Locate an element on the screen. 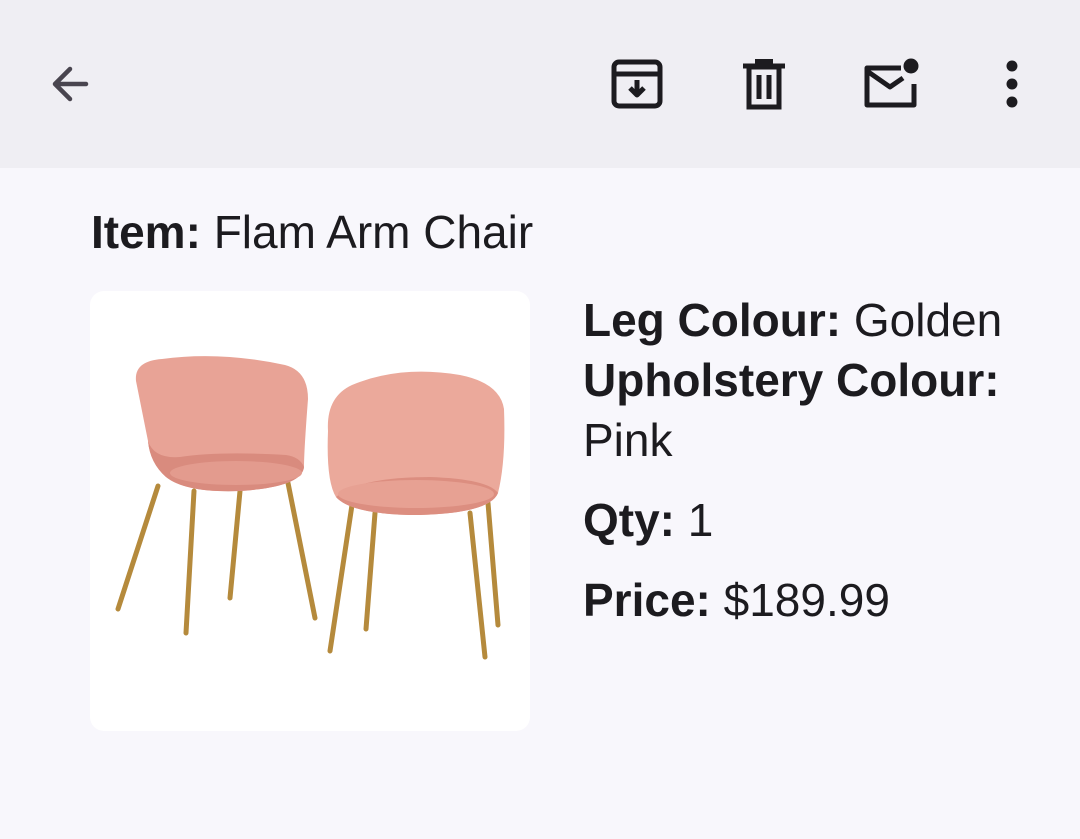  leg-colour-label: Leg Colour: is located at coordinates (712, 320).